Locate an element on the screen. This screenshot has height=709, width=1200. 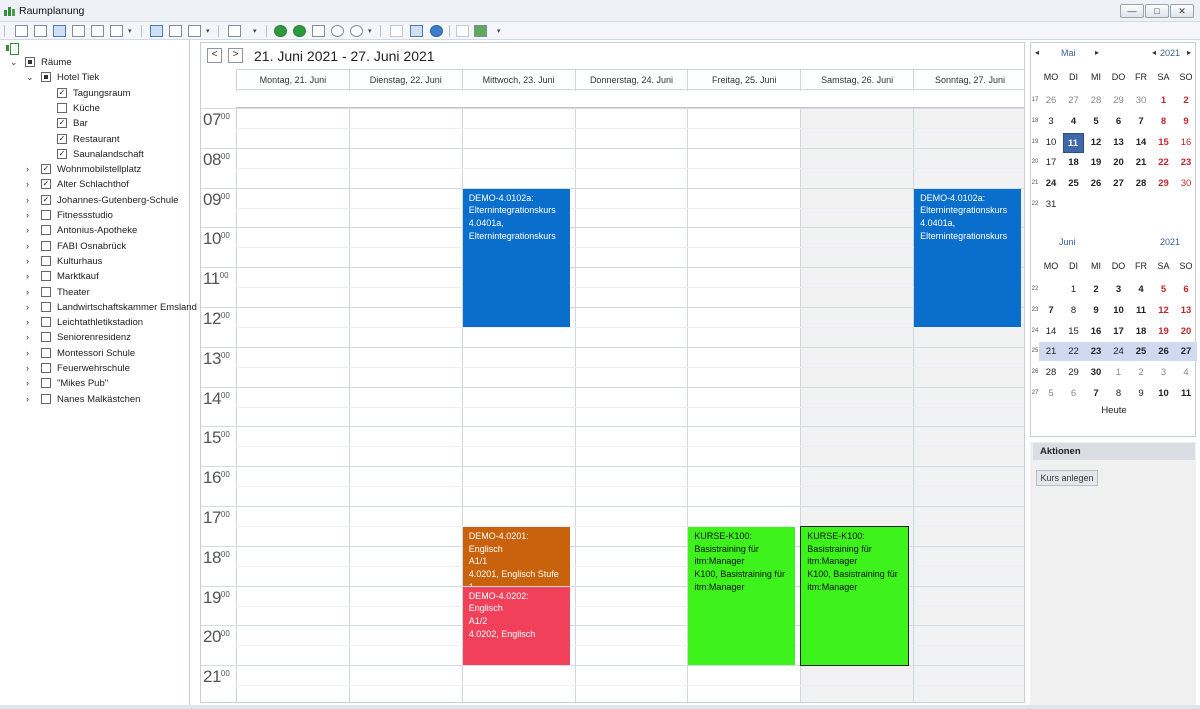
tree-item: › Marktkauf is located at coordinates (94, 276).